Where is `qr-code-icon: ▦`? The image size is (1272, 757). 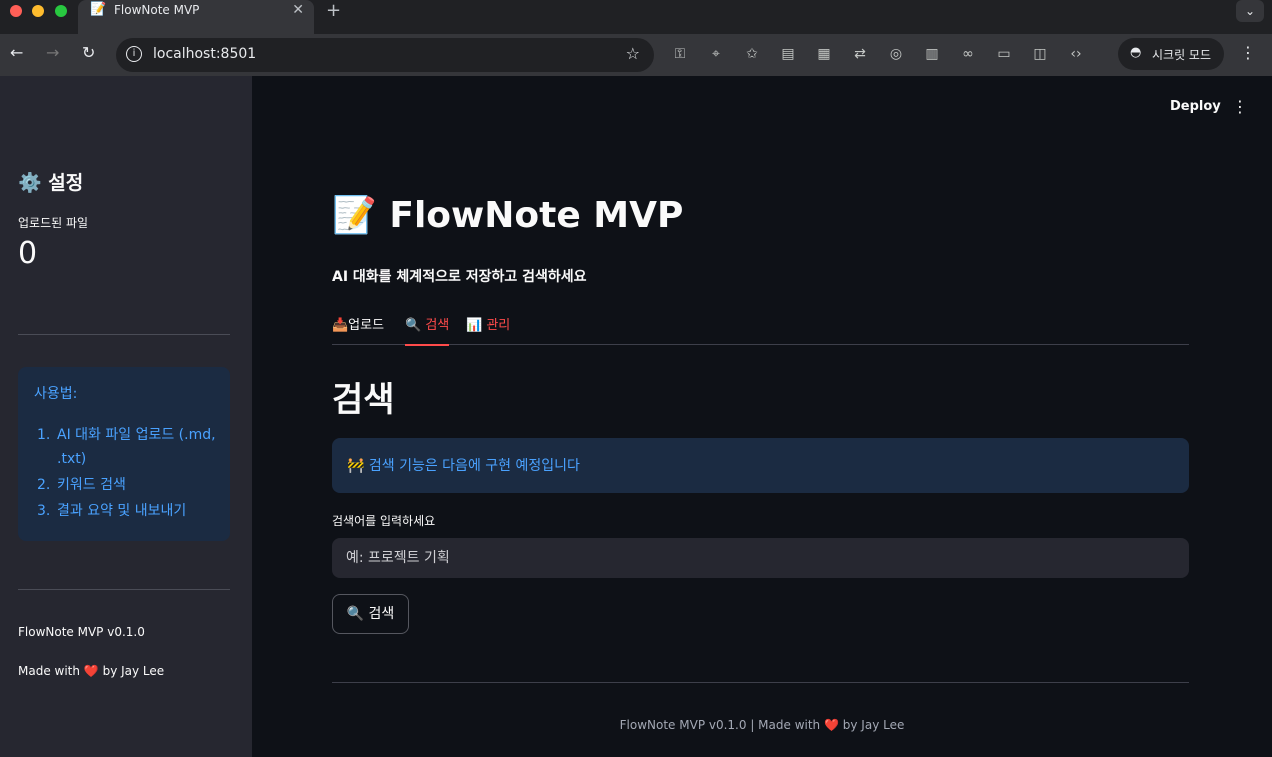
qr-code-icon: ▦ is located at coordinates (824, 54).